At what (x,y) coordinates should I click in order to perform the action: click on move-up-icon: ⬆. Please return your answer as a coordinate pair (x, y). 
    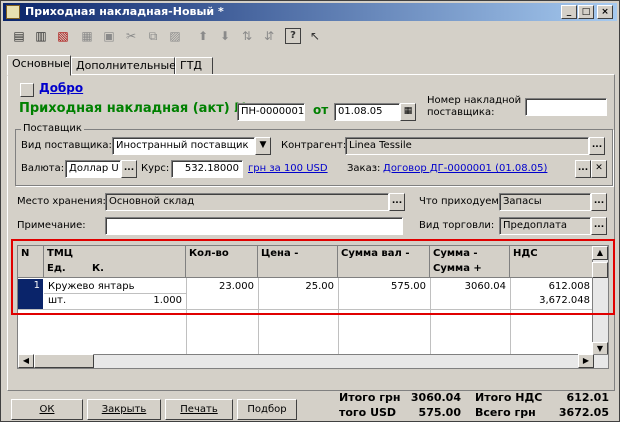
    Looking at the image, I should click on (203, 36).